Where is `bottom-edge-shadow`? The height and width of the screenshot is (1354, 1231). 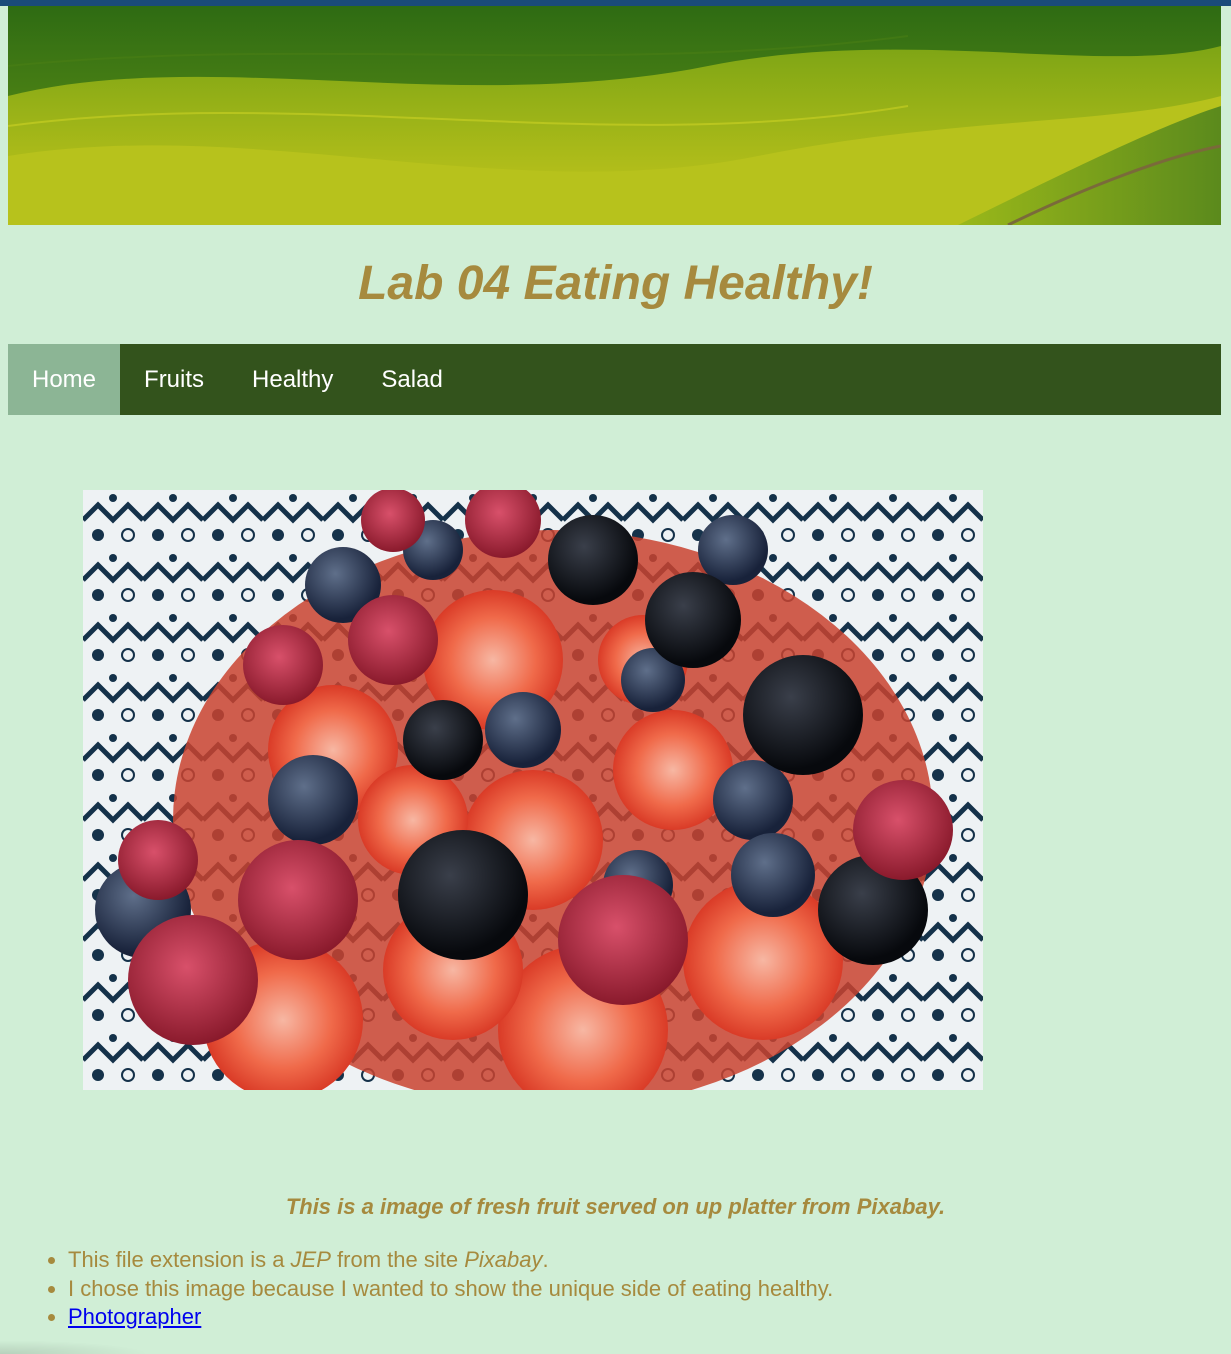 bottom-edge-shadow is located at coordinates (75, 1347).